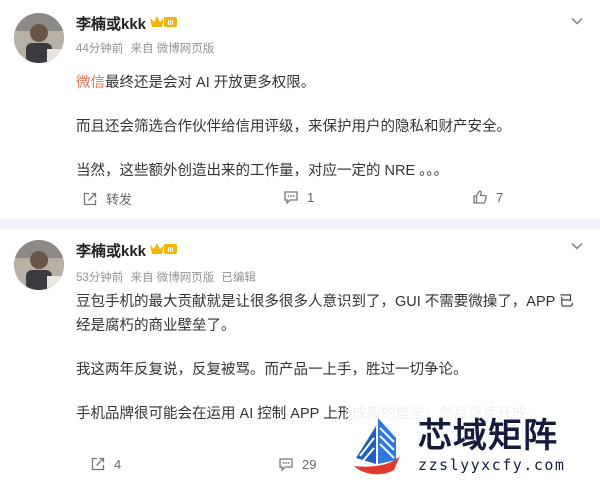 The image size is (600, 486). Describe the element at coordinates (500, 197) in the screenshot. I see `like-count: 7` at that location.